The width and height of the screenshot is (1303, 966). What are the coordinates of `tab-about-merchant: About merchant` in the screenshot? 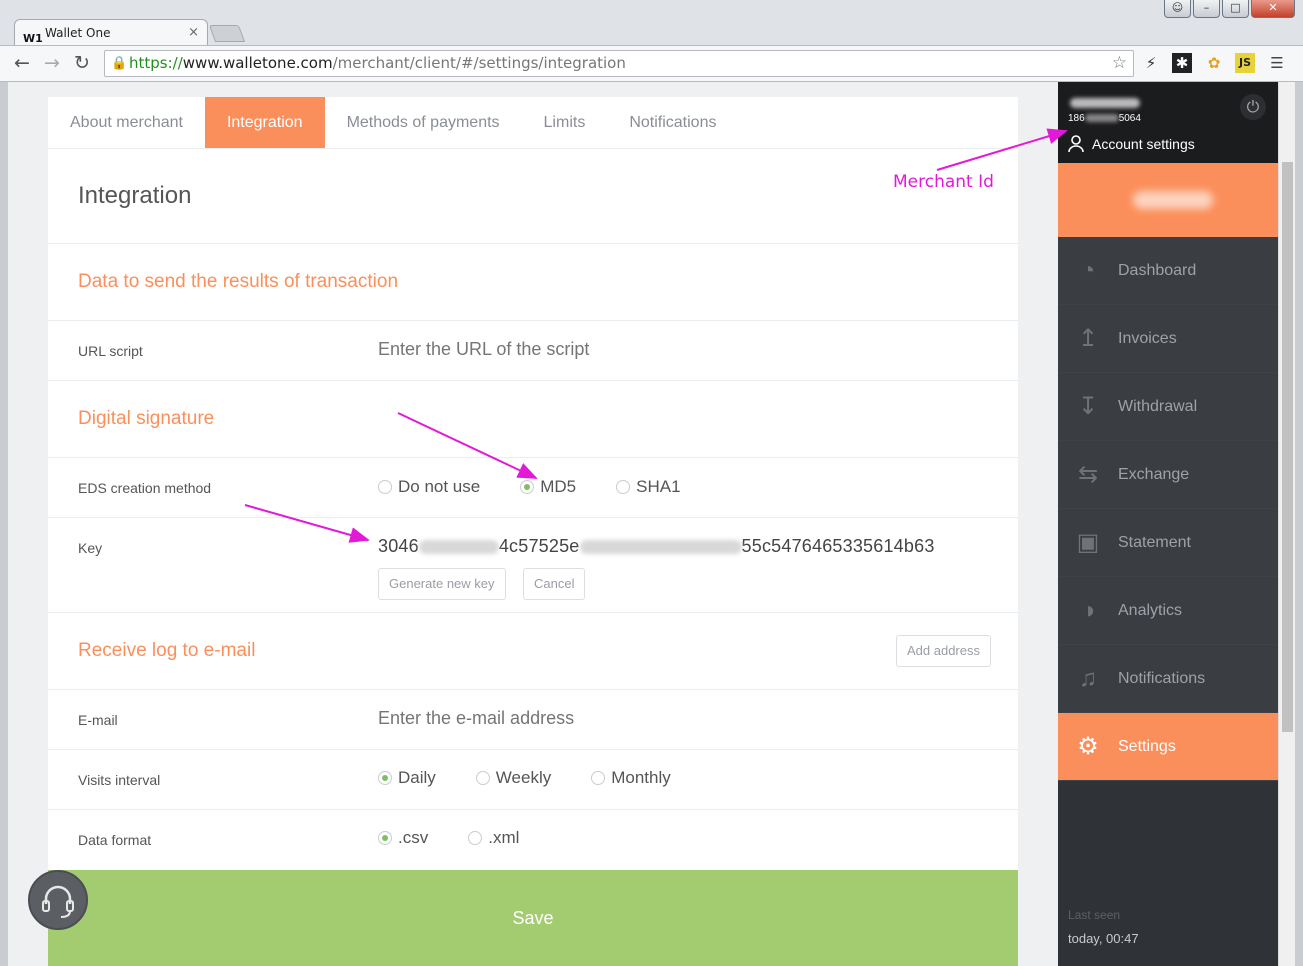 It's located at (126, 122).